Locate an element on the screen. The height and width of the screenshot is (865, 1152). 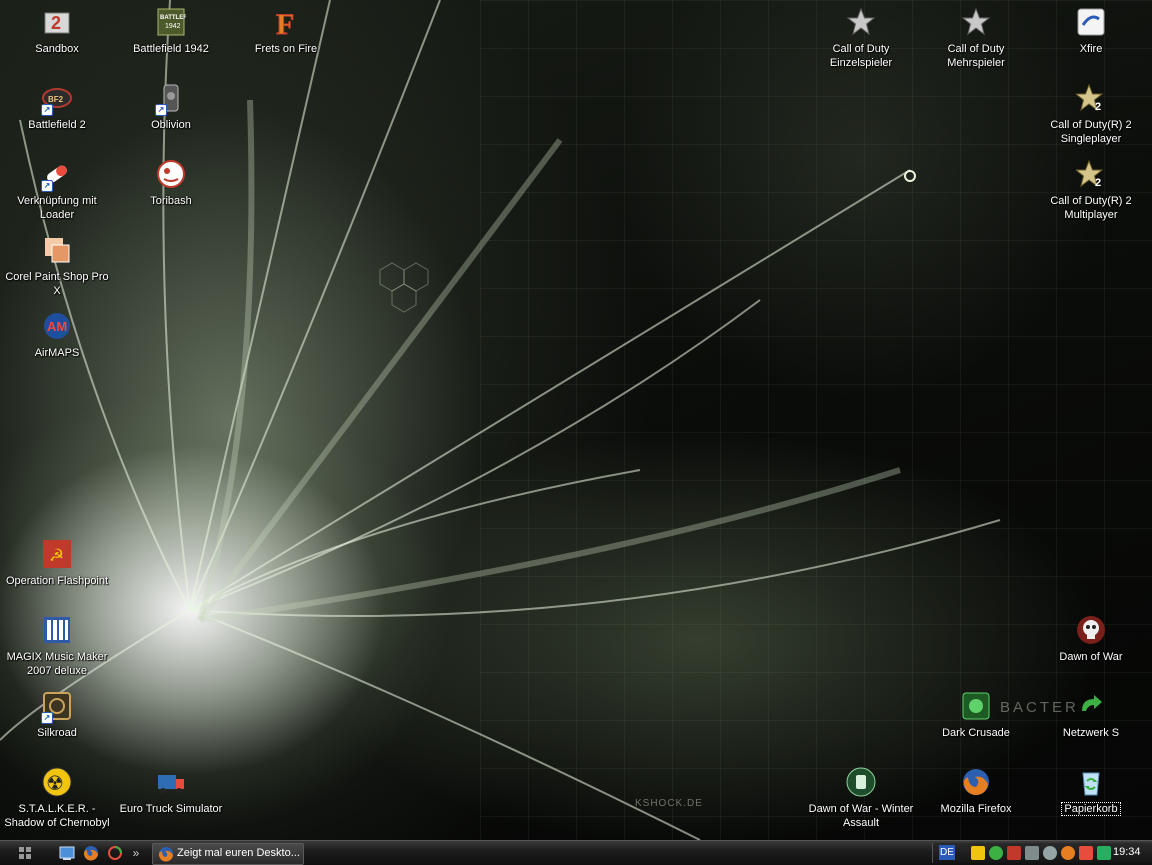
magix-piano-icon is located at coordinates (57, 630).